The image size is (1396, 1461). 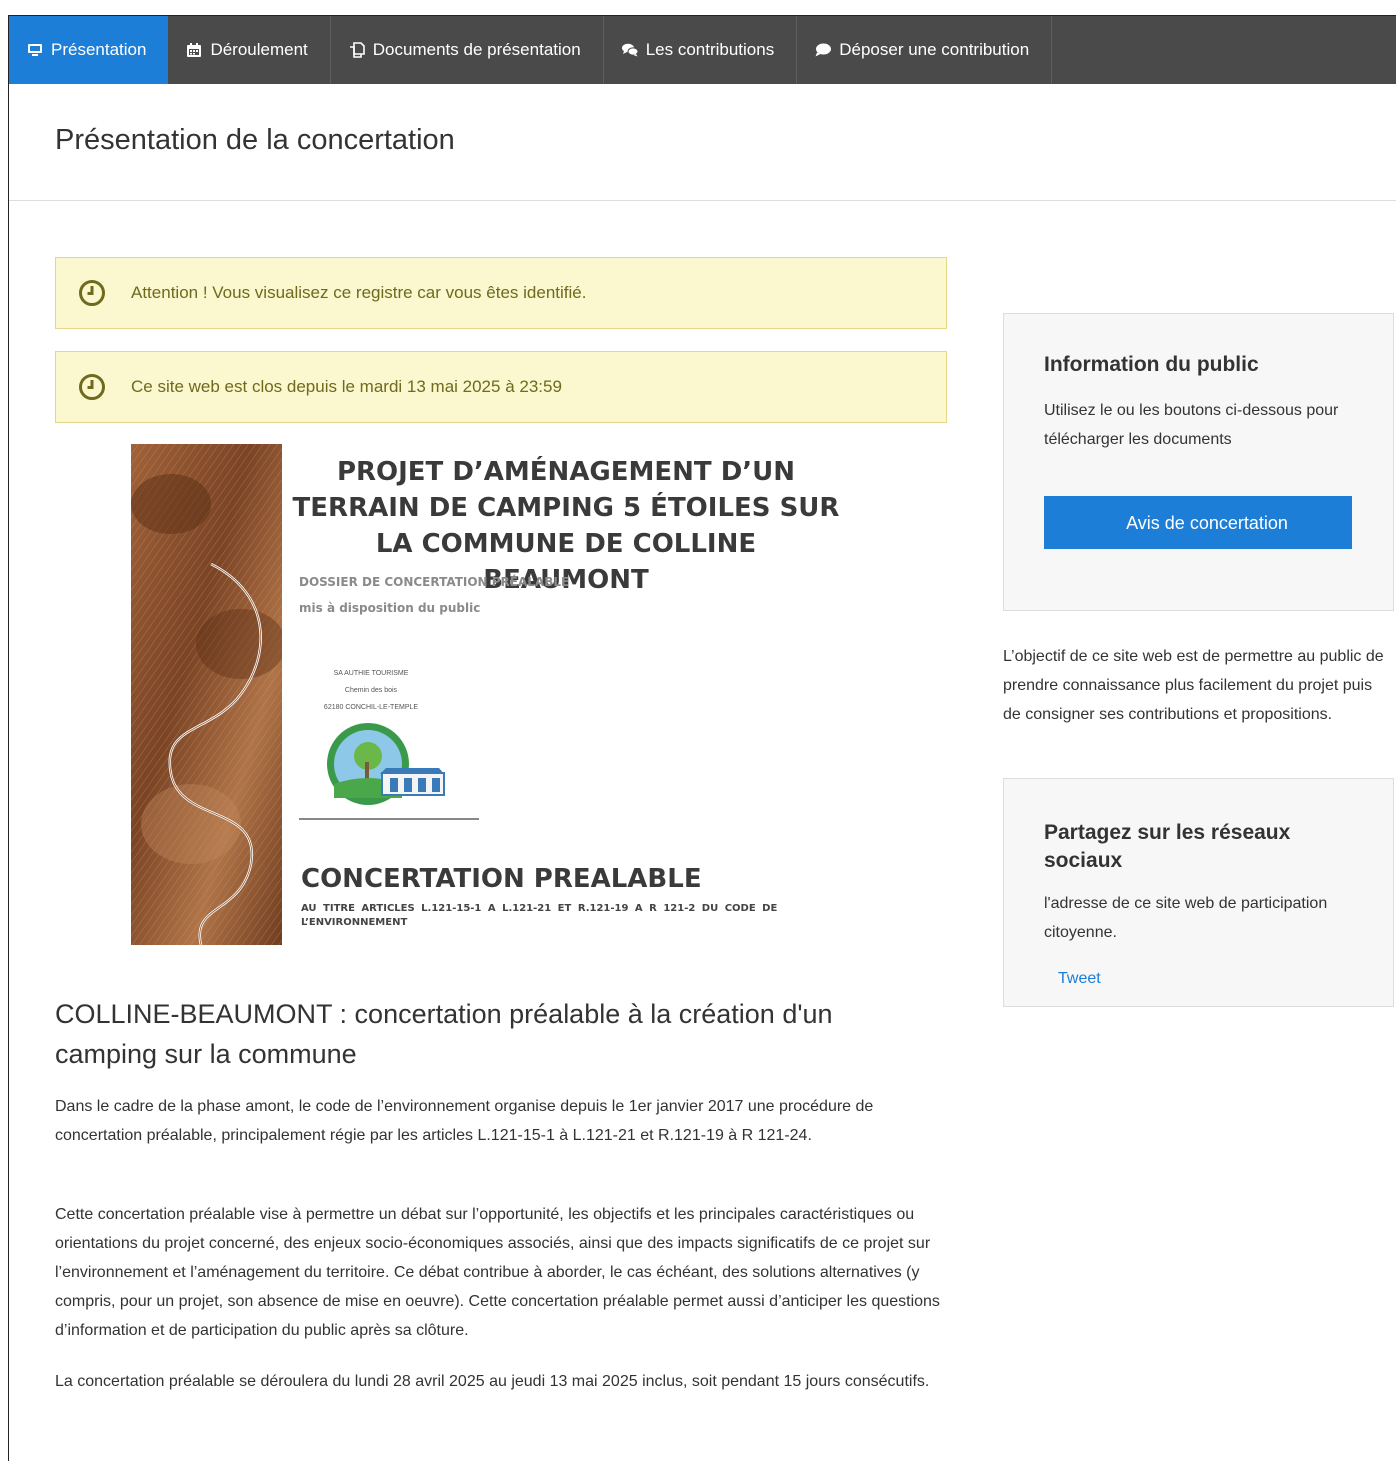 I want to click on tab-label: Les contributions, so click(x=710, y=49).